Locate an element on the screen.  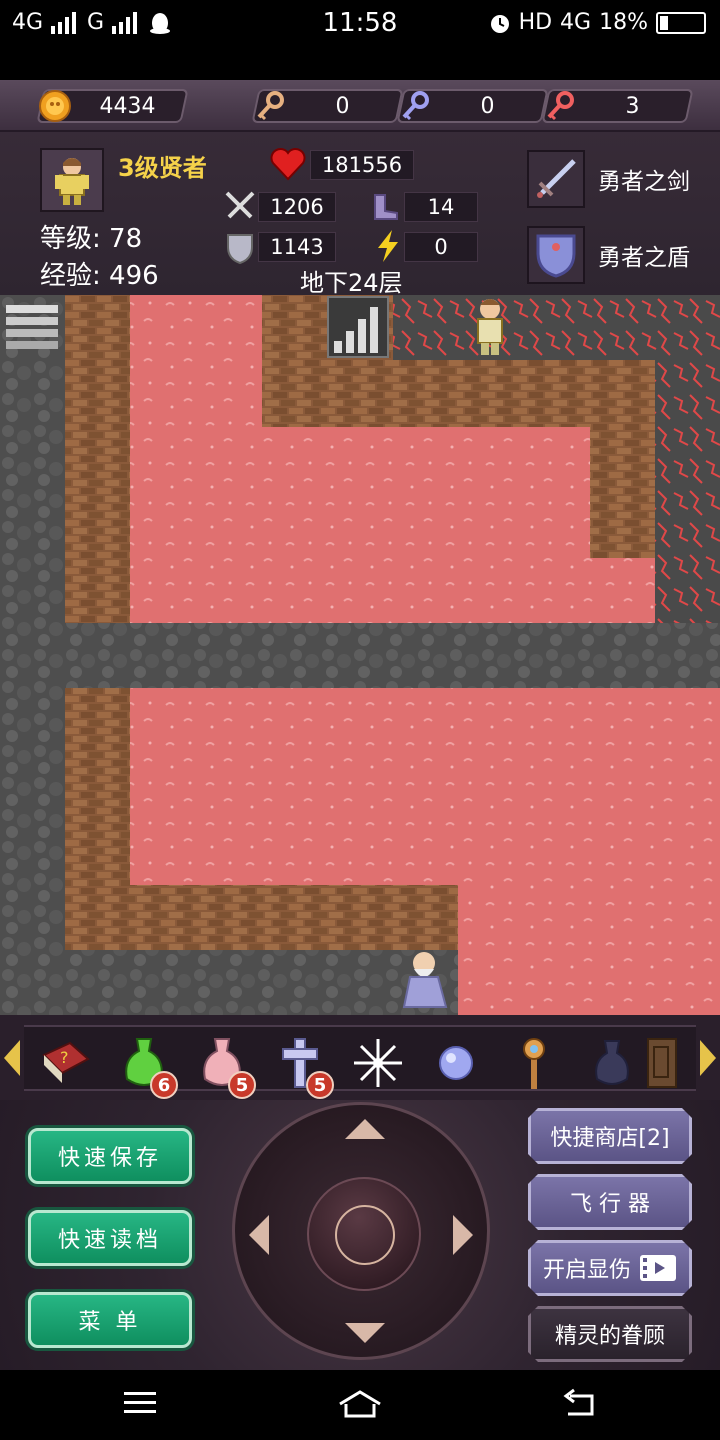
door-icon is located at coordinates (662, 1063).